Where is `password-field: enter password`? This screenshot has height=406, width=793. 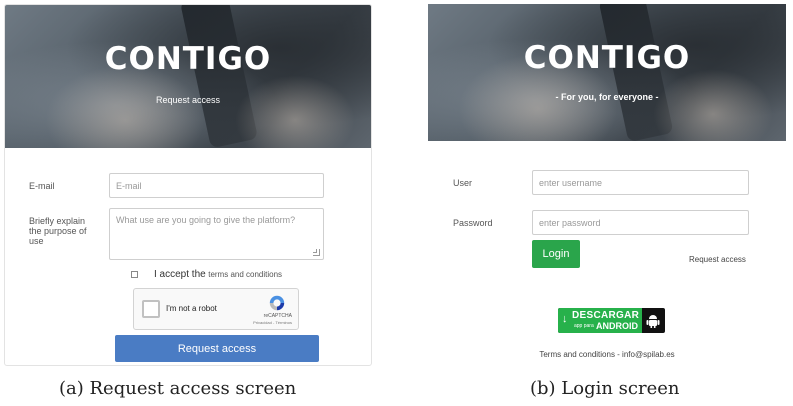
password-field: enter password is located at coordinates (640, 222).